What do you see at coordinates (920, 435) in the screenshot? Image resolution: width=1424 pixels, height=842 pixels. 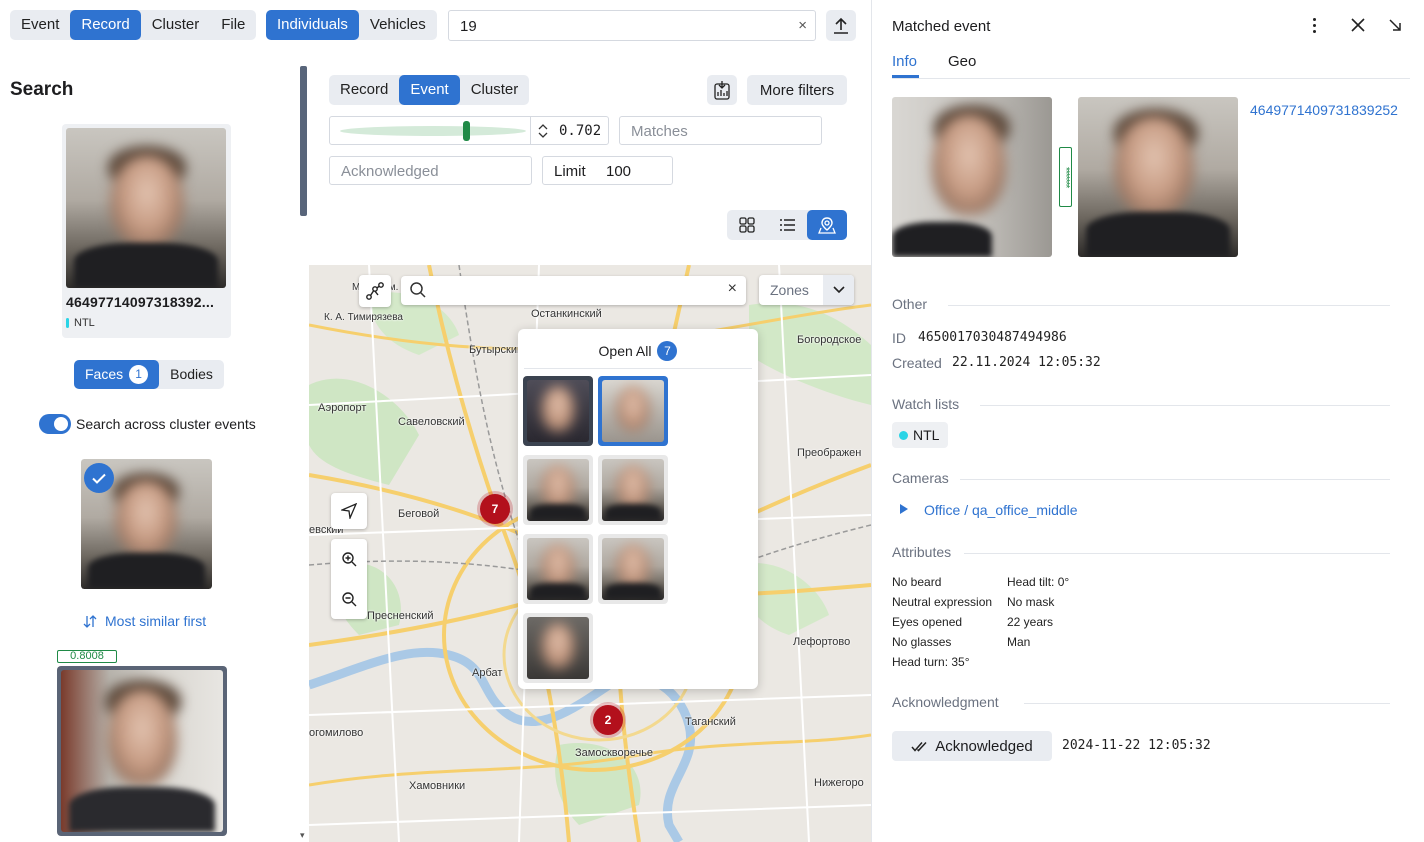 I see `watchlist-chip: NTL` at bounding box center [920, 435].